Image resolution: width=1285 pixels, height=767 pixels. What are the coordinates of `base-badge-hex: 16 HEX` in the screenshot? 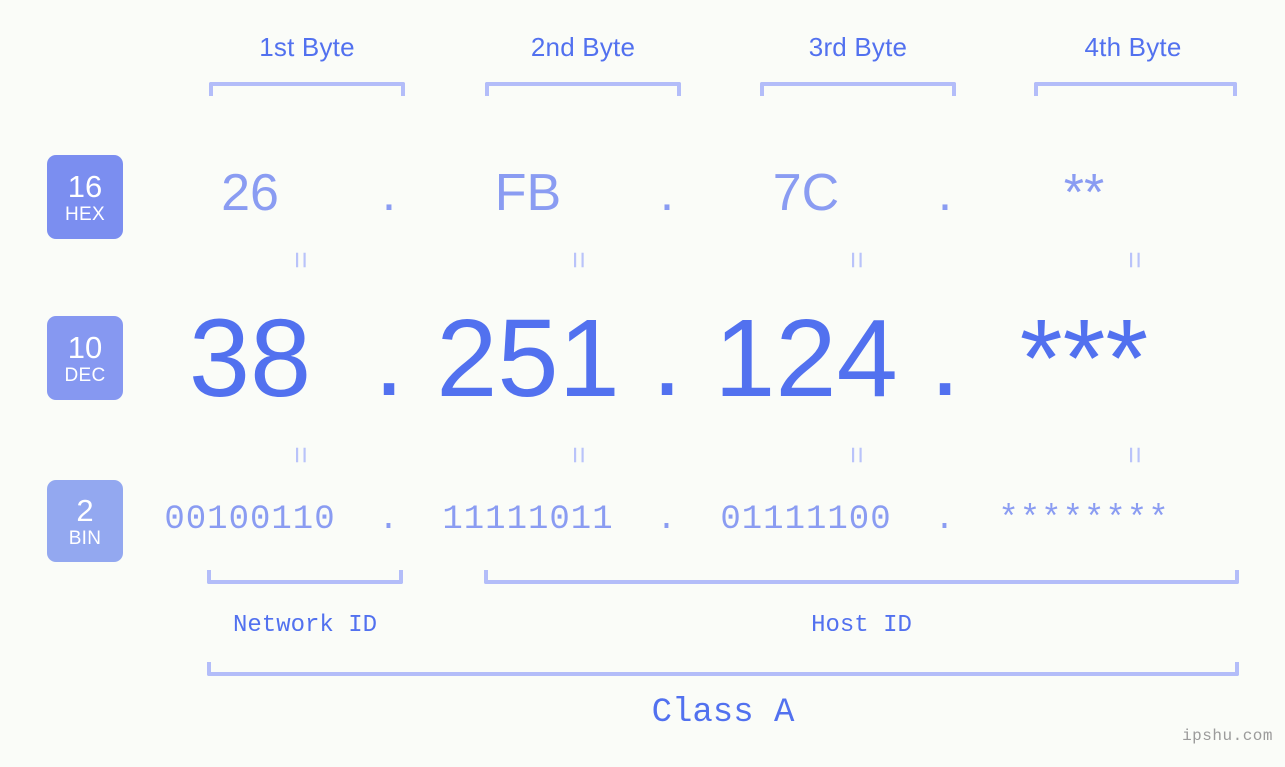 It's located at (85, 197).